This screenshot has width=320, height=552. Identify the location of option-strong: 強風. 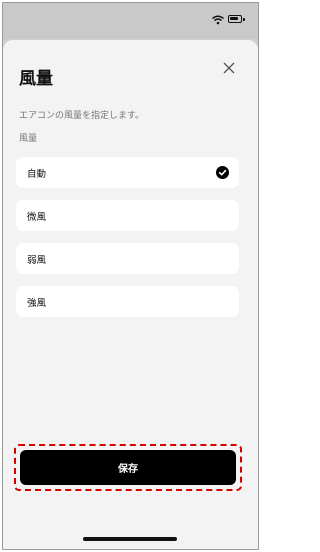
(127, 301).